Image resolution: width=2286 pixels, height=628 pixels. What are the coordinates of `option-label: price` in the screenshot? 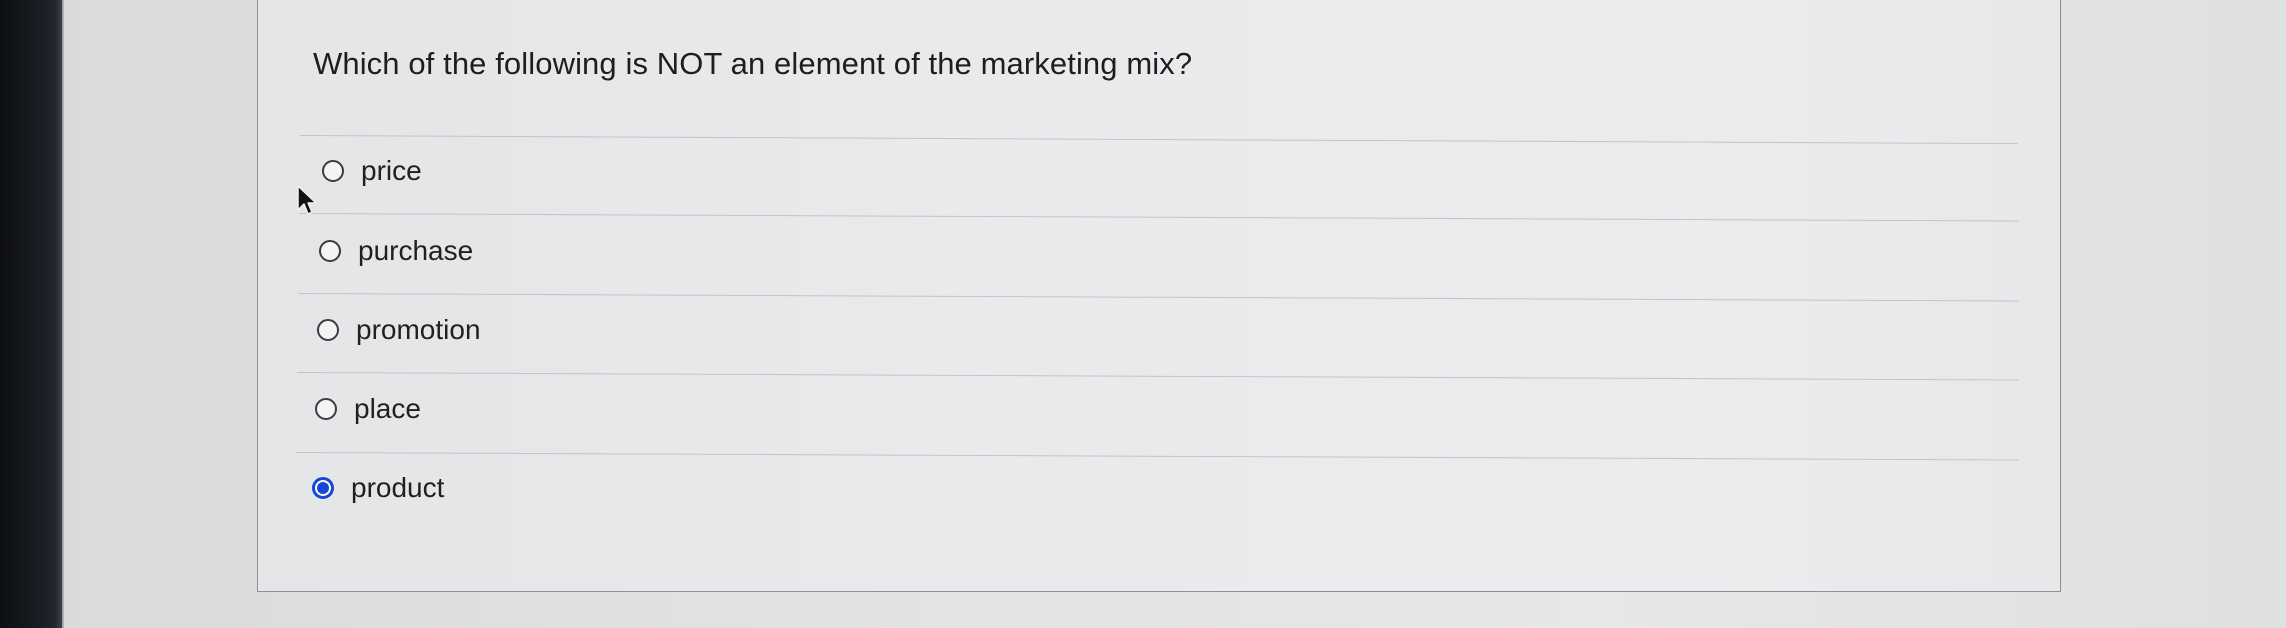 It's located at (391, 170).